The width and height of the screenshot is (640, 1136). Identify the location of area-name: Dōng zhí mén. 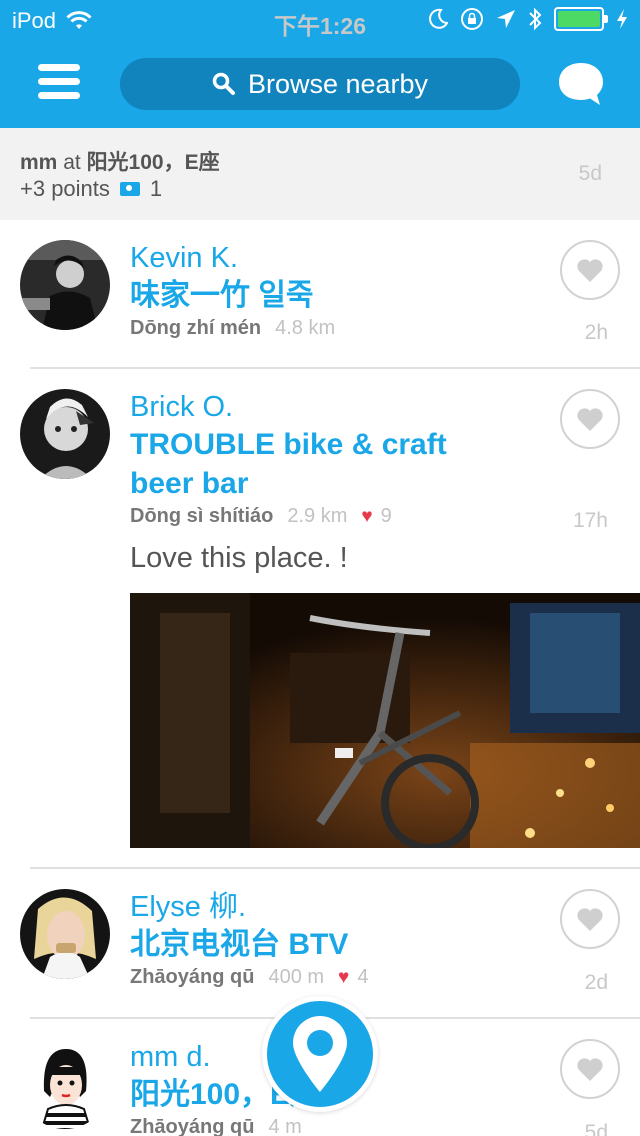
(196, 328).